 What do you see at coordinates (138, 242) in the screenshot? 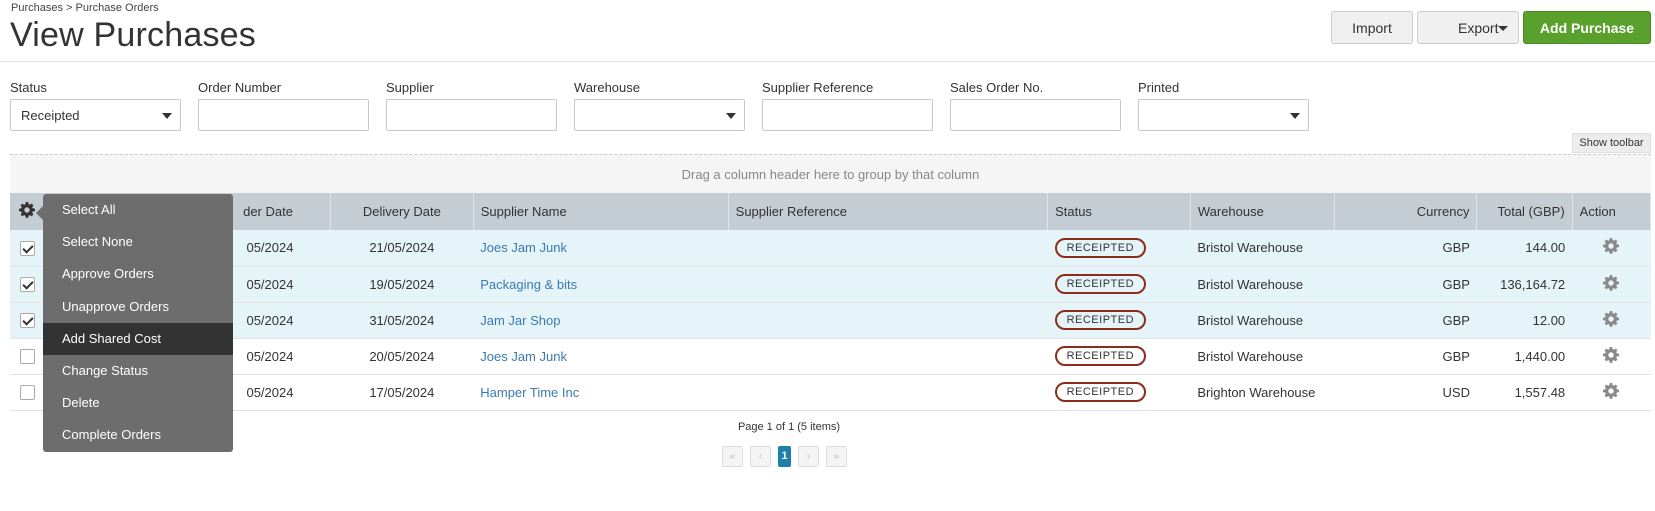
I see `menu-item: Select None` at bounding box center [138, 242].